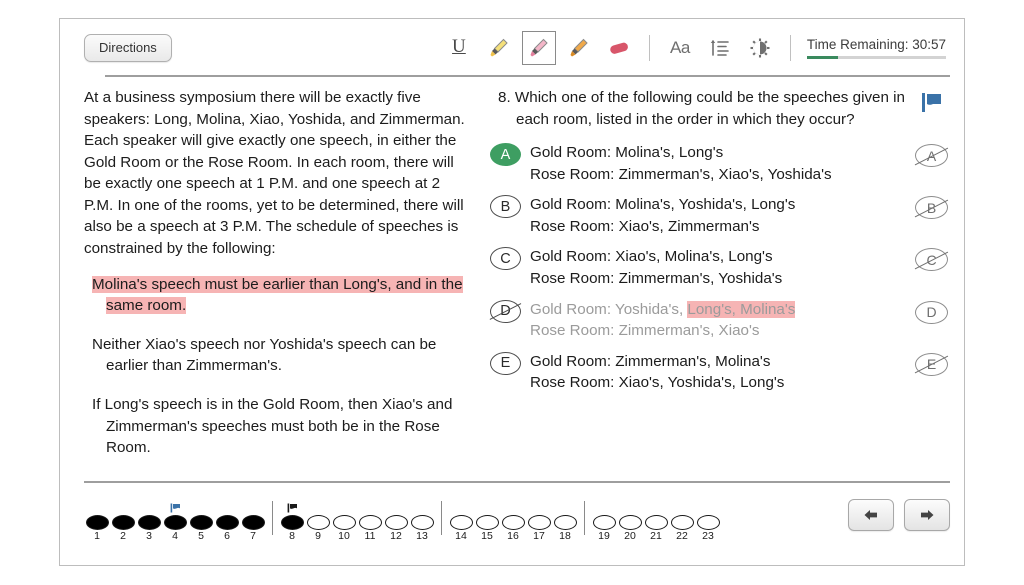  What do you see at coordinates (370, 536) in the screenshot?
I see `question-nav-number: 11` at bounding box center [370, 536].